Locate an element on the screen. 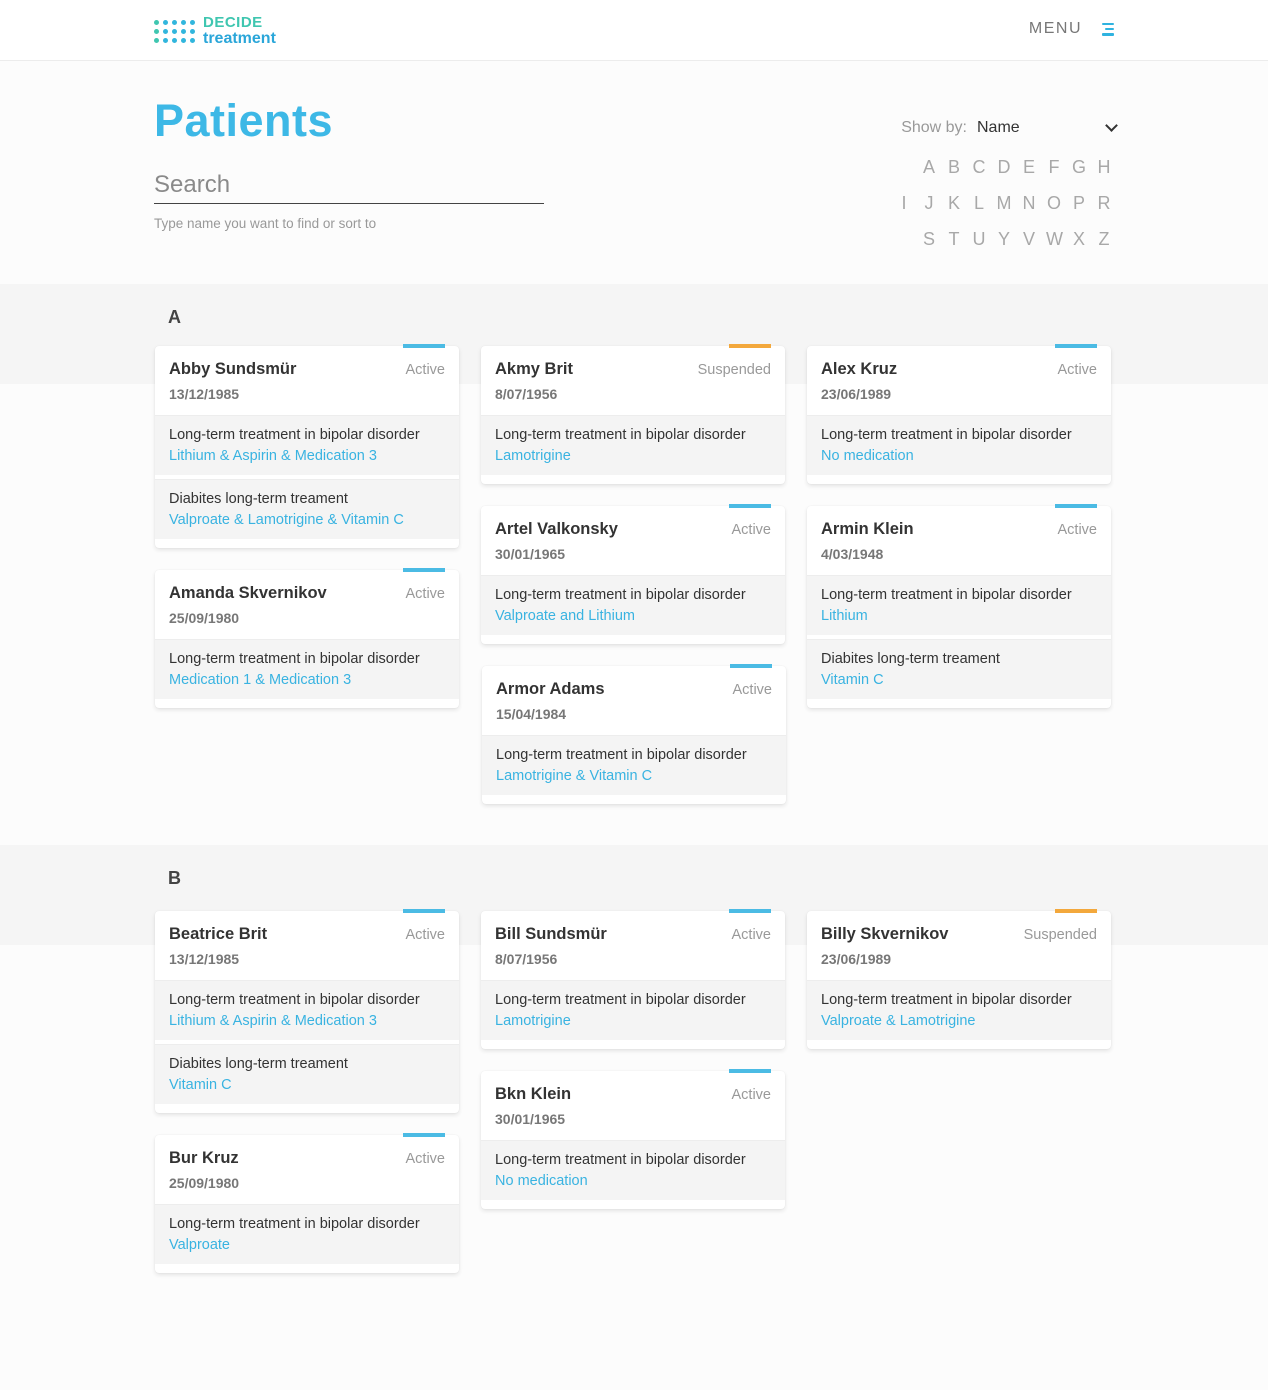 This screenshot has height=1390, width=1268. alphabet-letter: O is located at coordinates (1054, 203).